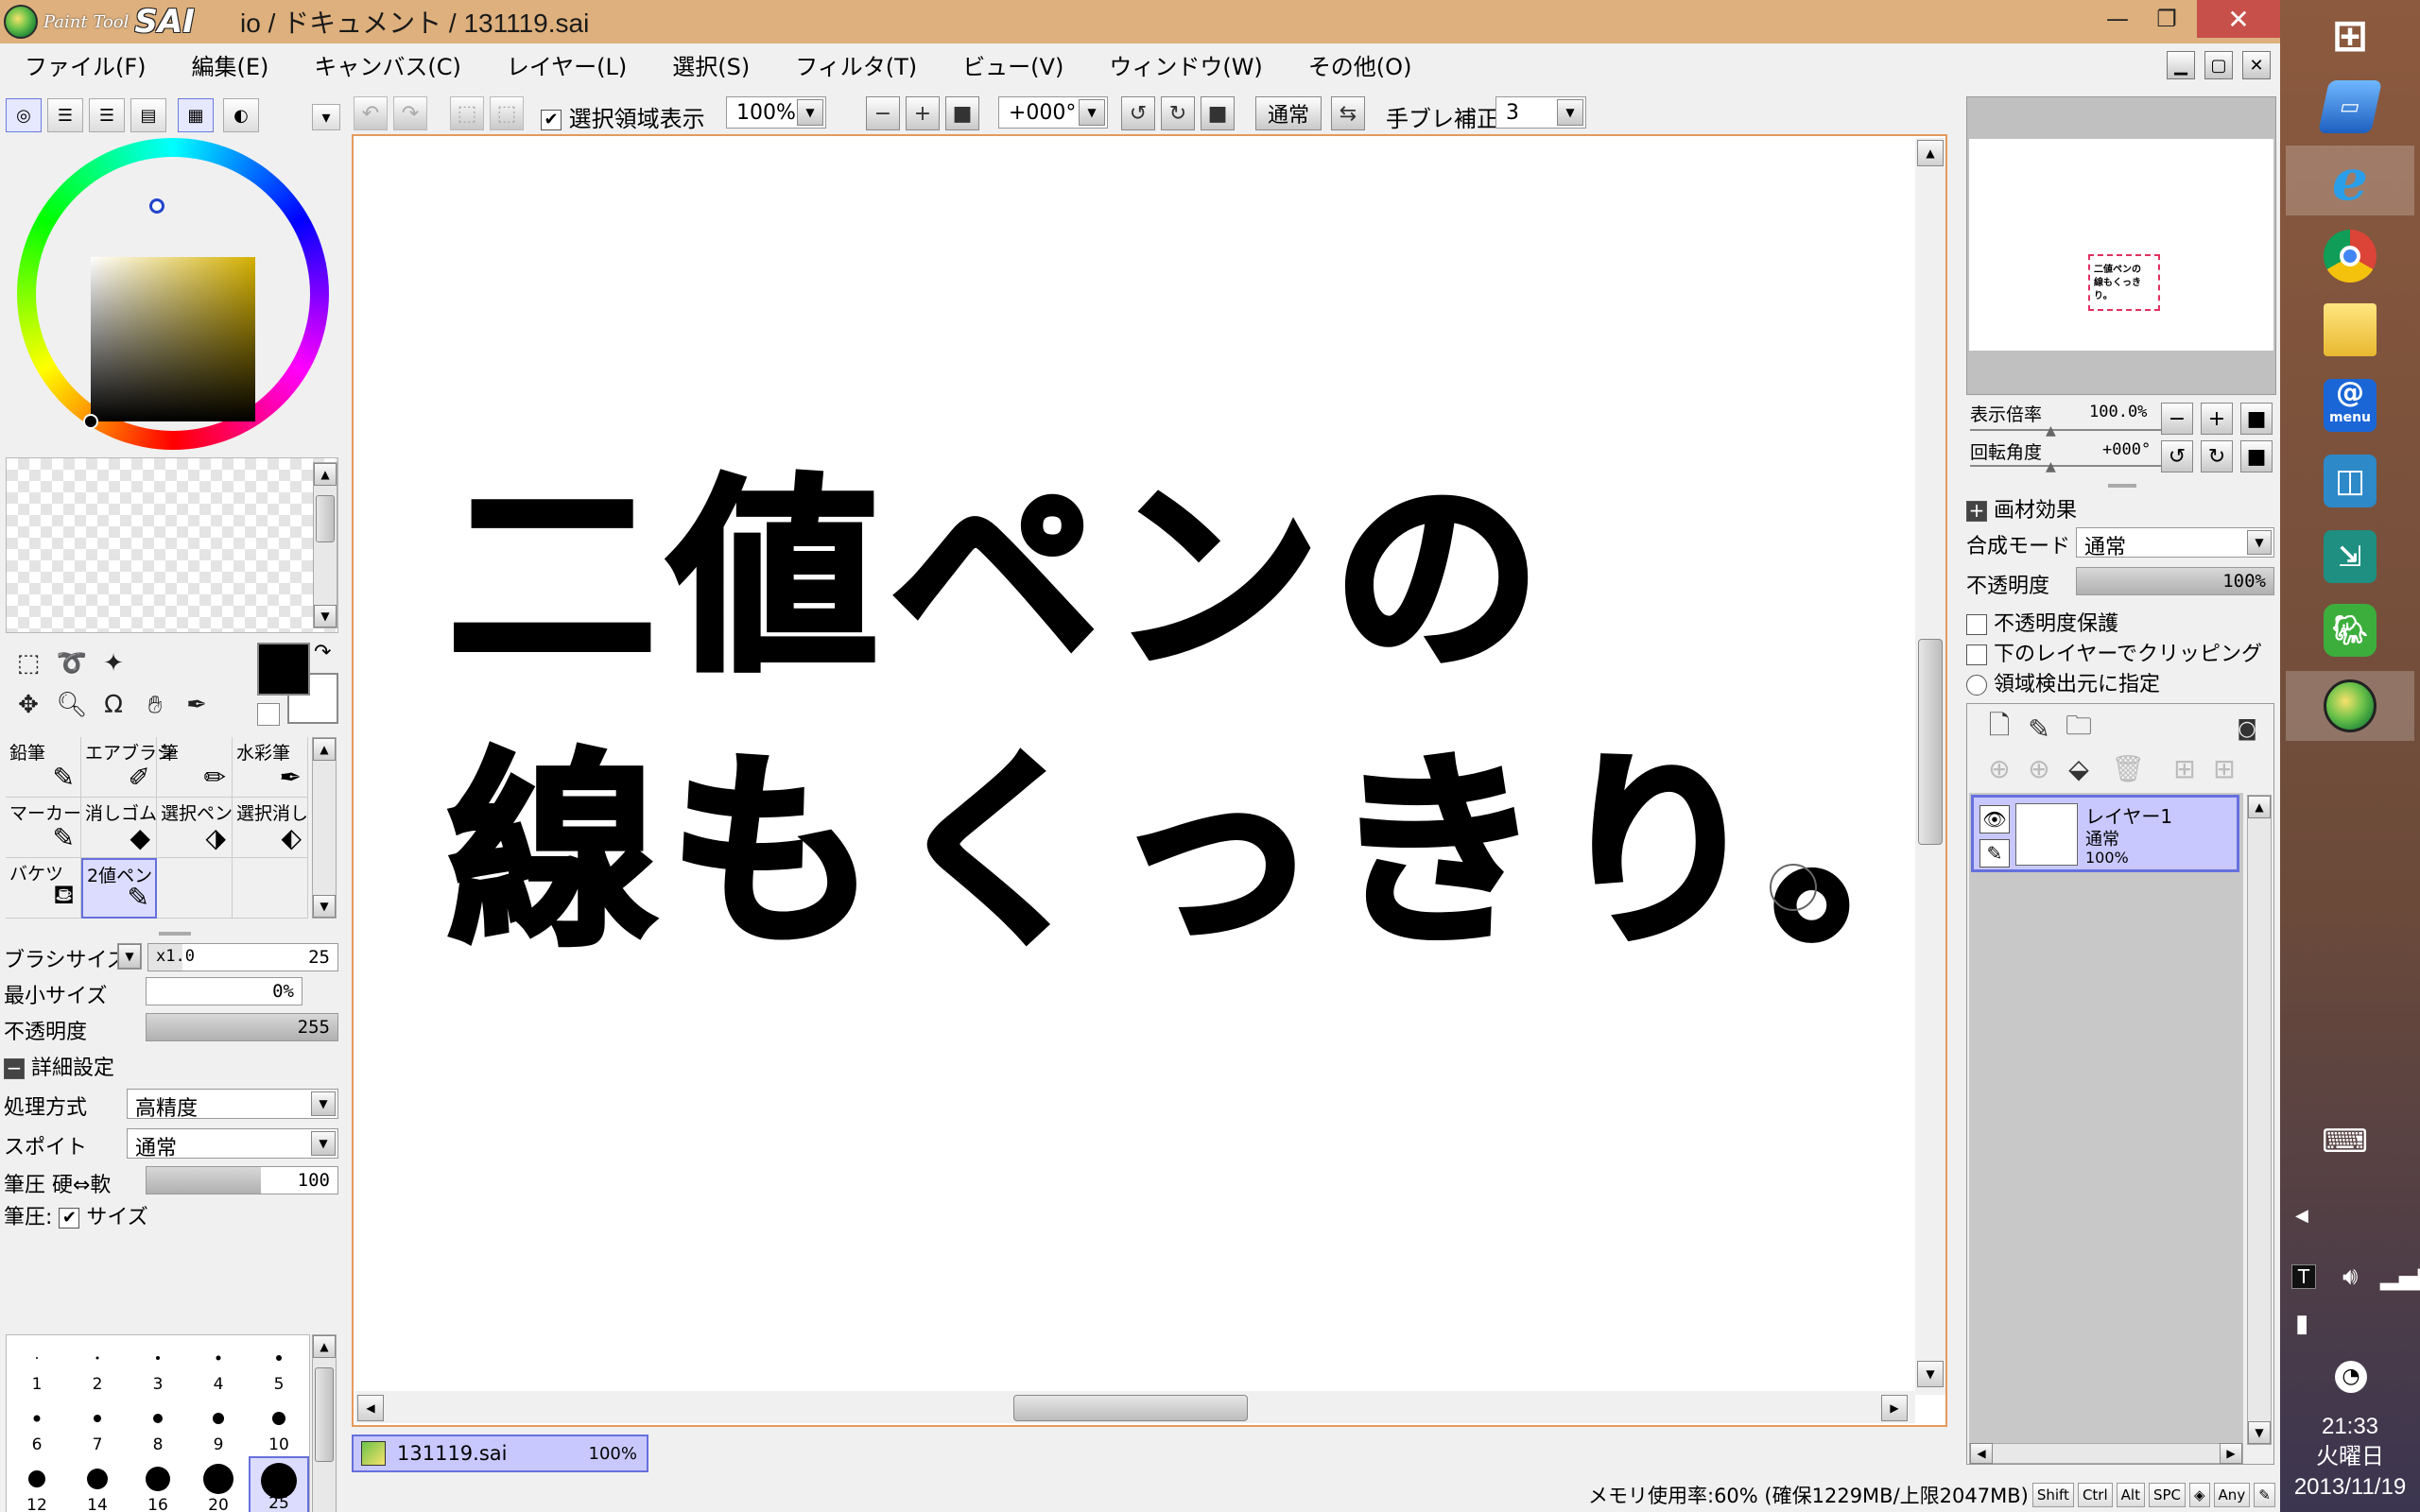 Image resolution: width=2420 pixels, height=1512 pixels. Describe the element at coordinates (119, 888) in the screenshot. I see `tool-binary-pen: 2値ペン ✎` at that location.